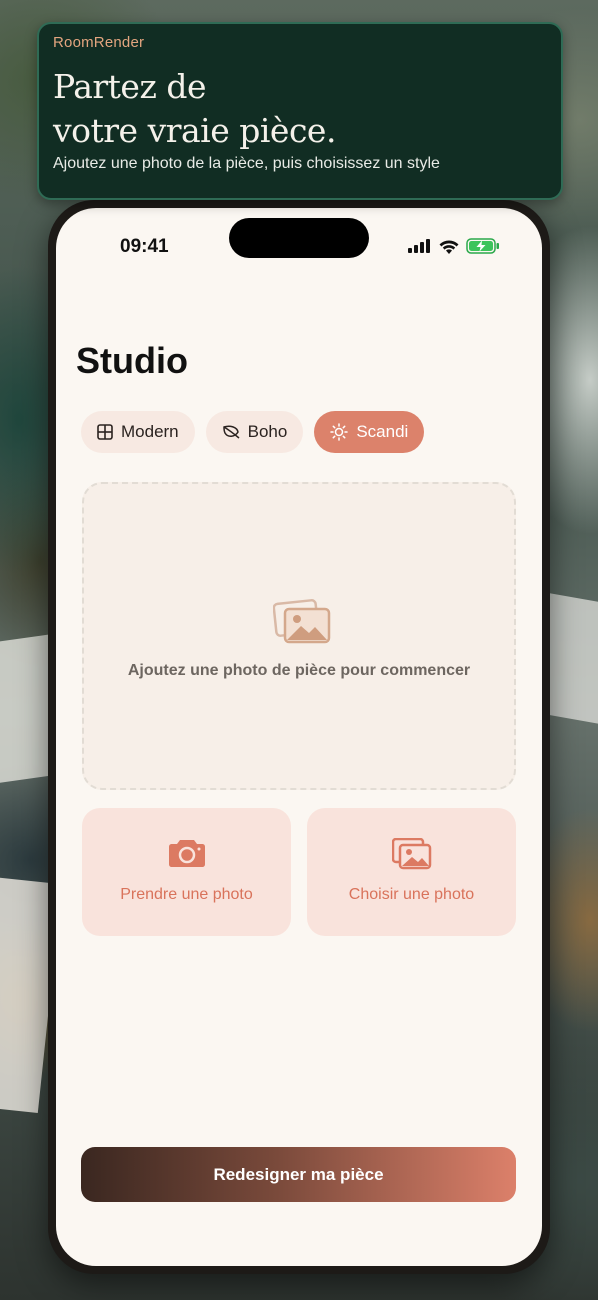  Describe the element at coordinates (186, 872) in the screenshot. I see `take-photo-button: Prendre une photo` at that location.